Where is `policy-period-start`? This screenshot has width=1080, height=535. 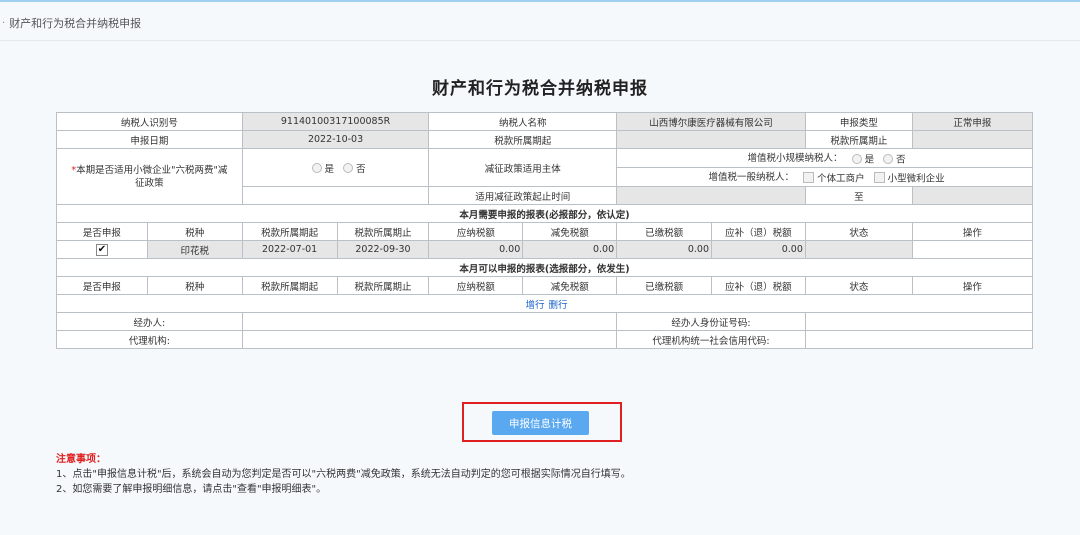 policy-period-start is located at coordinates (711, 195).